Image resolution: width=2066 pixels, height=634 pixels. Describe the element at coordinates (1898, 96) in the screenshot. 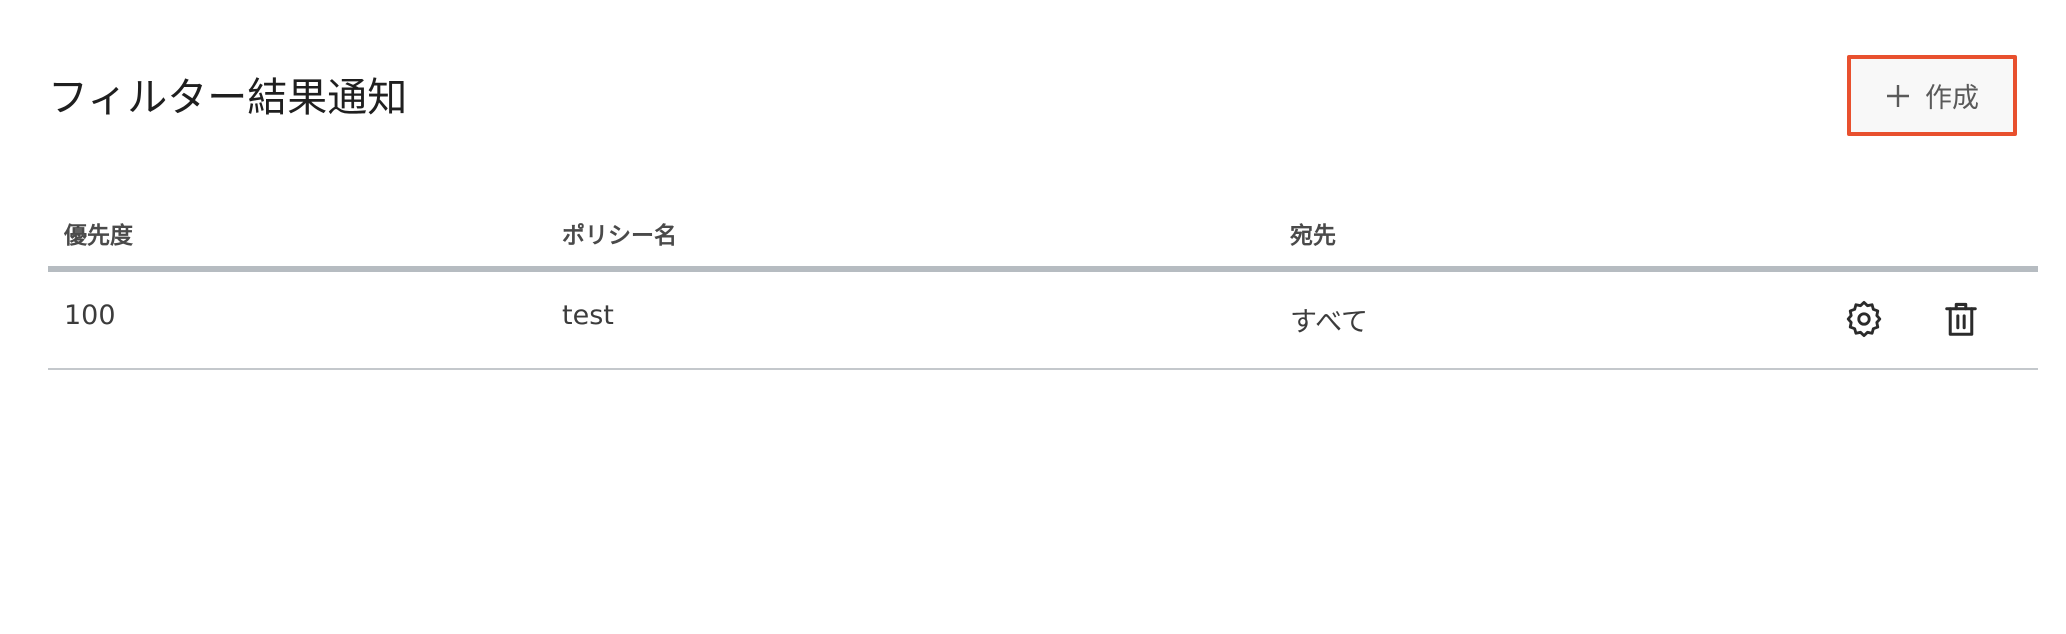

I see `plus-icon` at that location.